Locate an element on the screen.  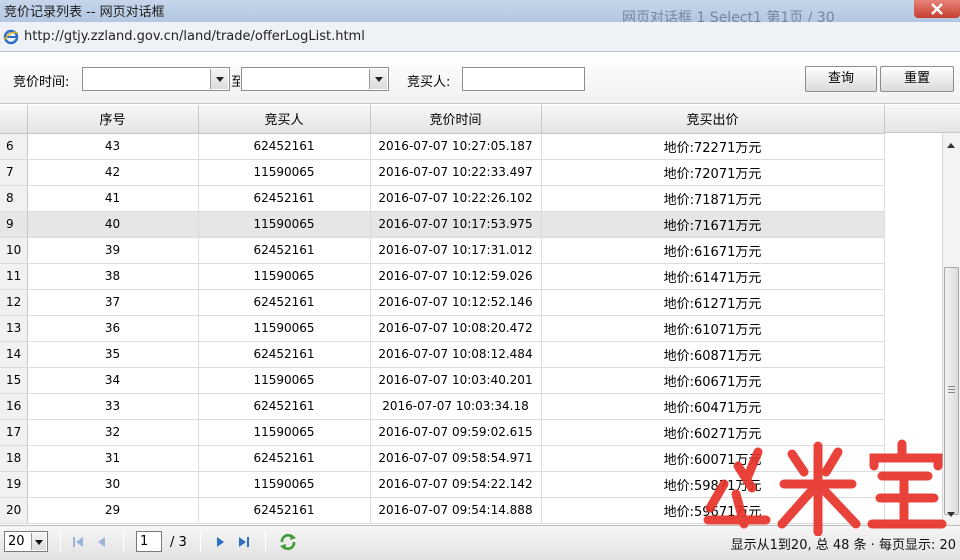
first-page-icon is located at coordinates (78, 542).